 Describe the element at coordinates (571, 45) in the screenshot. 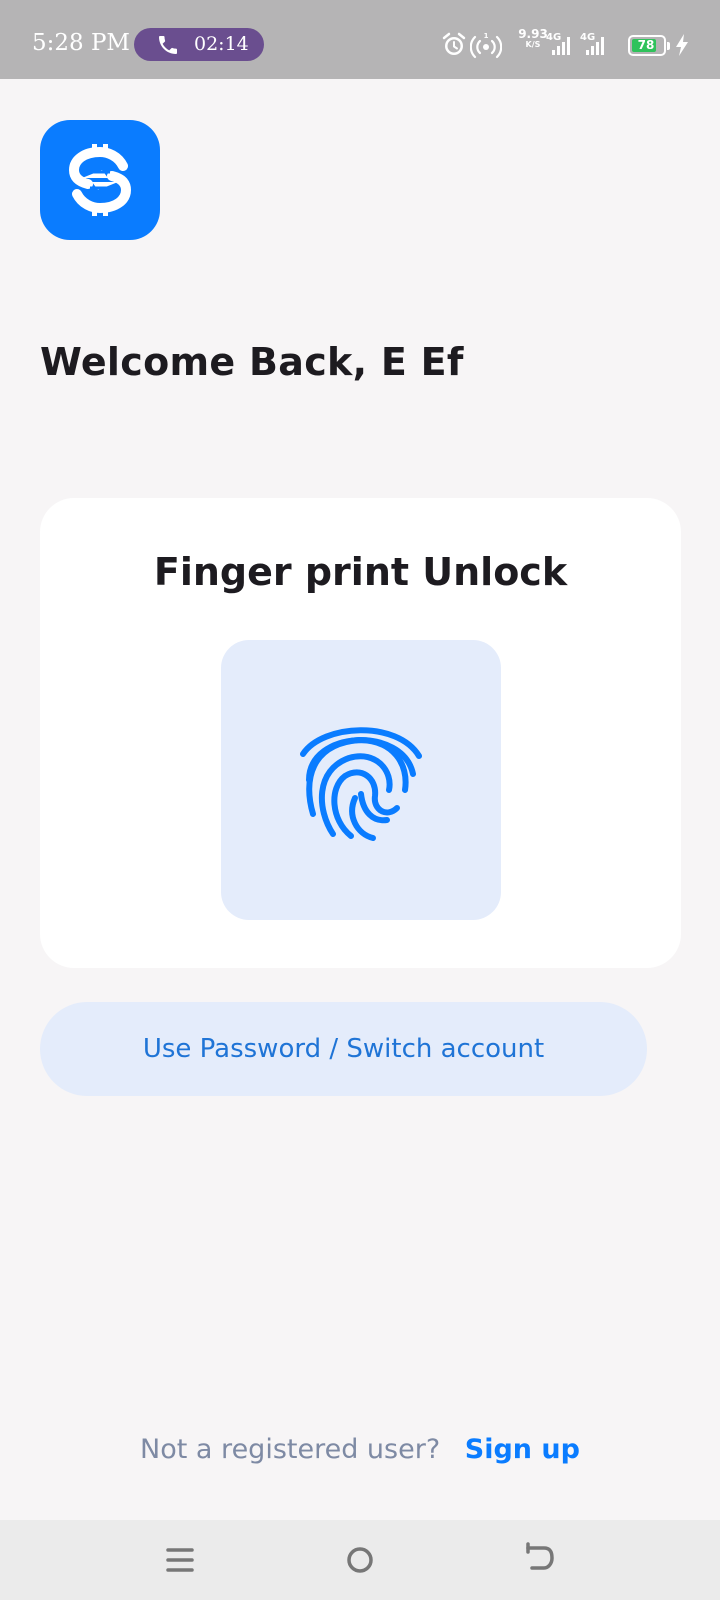

I see `status-icons: 1 9.93 K/S 4G 4G 78` at that location.